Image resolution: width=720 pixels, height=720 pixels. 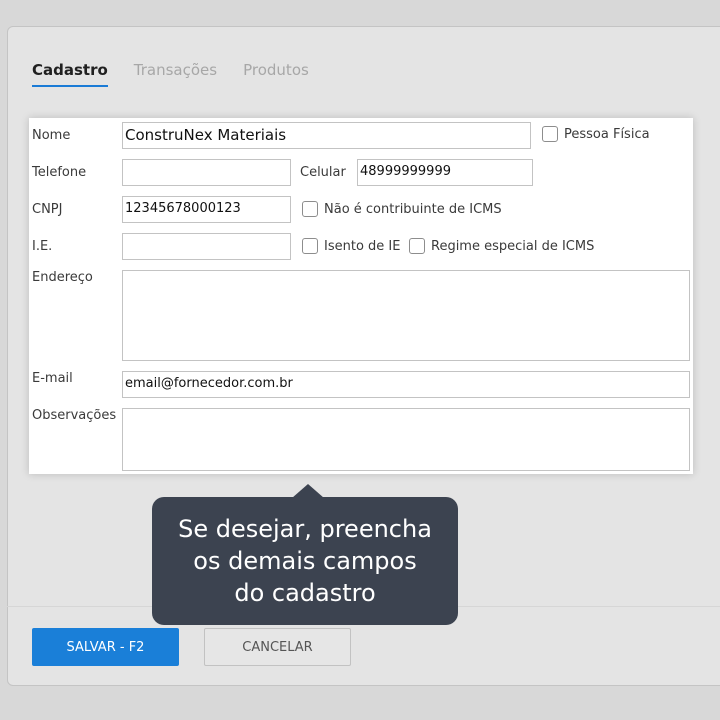 I want to click on regime-especial-checkbox: Regime especial de ICMS, so click(x=501, y=246).